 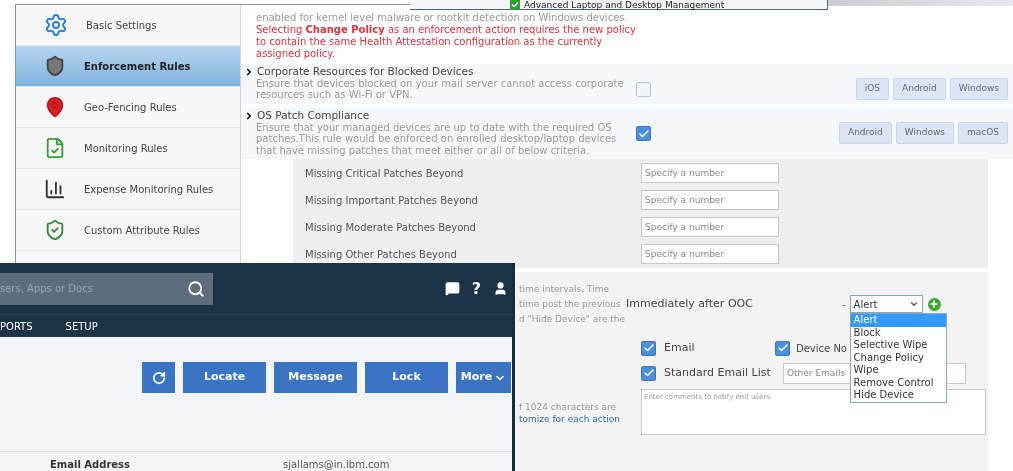 I want to click on policy-text: time post the previous, so click(x=570, y=304).